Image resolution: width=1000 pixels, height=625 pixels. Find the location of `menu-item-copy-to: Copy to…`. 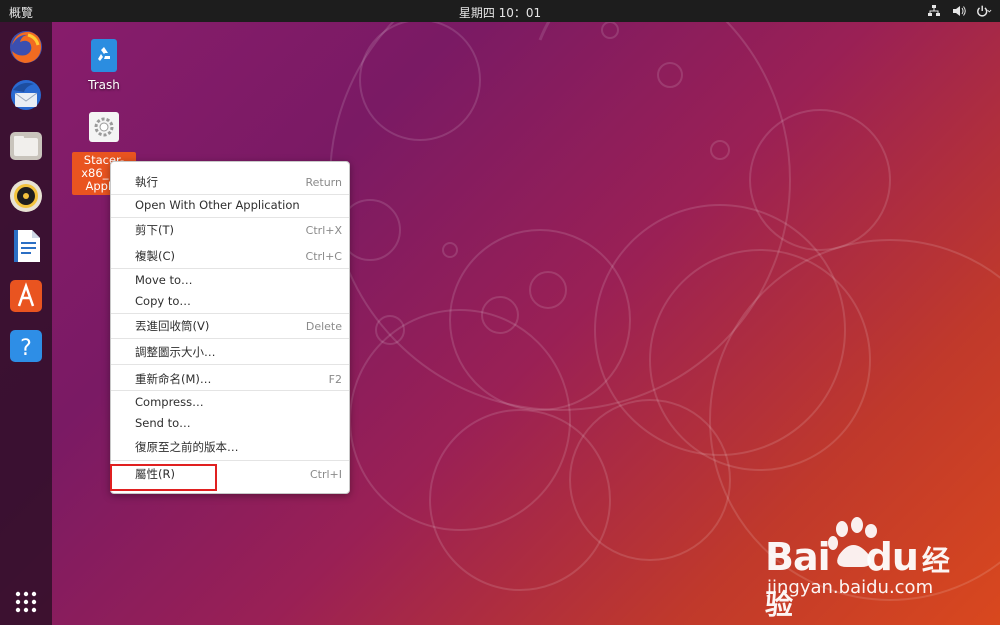

menu-item-copy-to: Copy to… is located at coordinates (230, 301).